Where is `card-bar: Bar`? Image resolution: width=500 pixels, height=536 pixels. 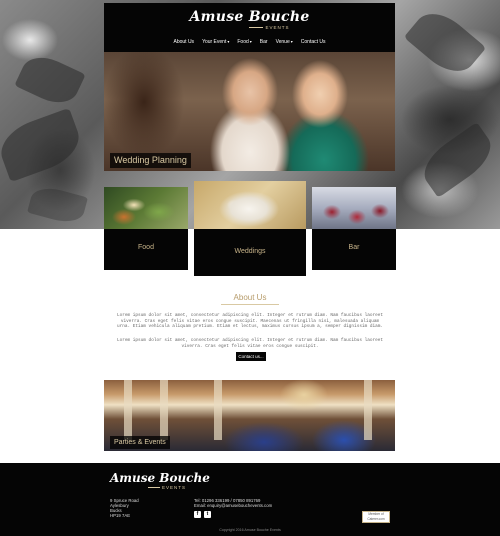
card-bar: Bar is located at coordinates (354, 228).